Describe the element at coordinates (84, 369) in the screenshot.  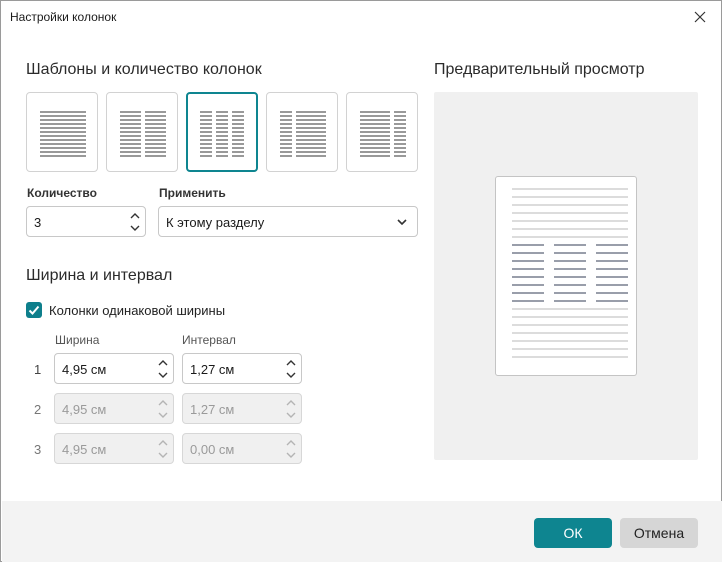
I see `width-value-1: 4,95 см` at that location.